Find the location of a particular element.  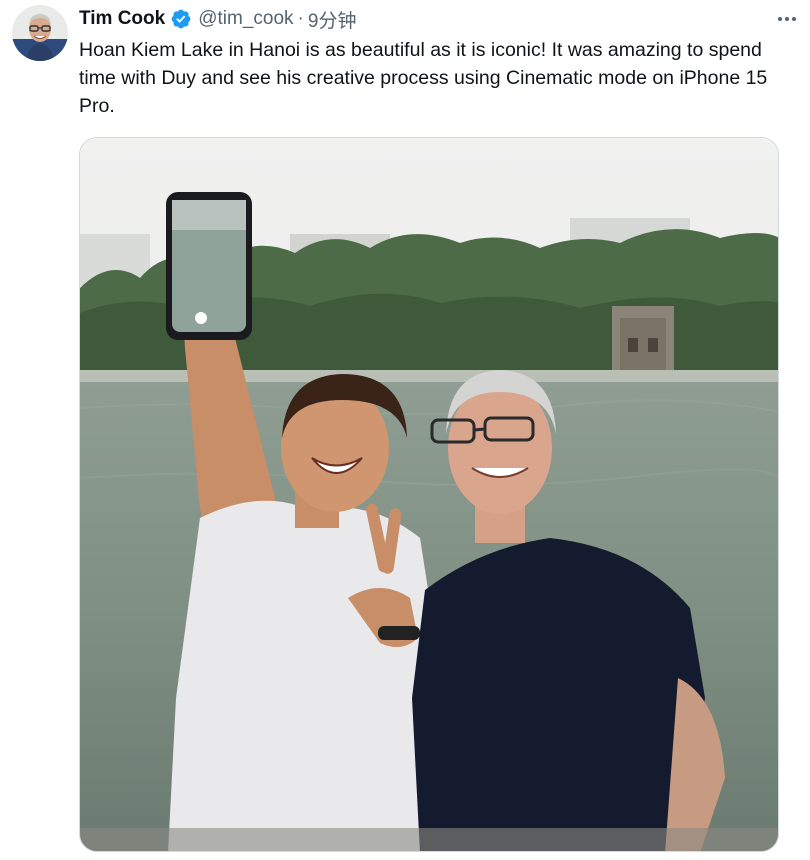

author-handle: @tim_cook is located at coordinates (245, 19).